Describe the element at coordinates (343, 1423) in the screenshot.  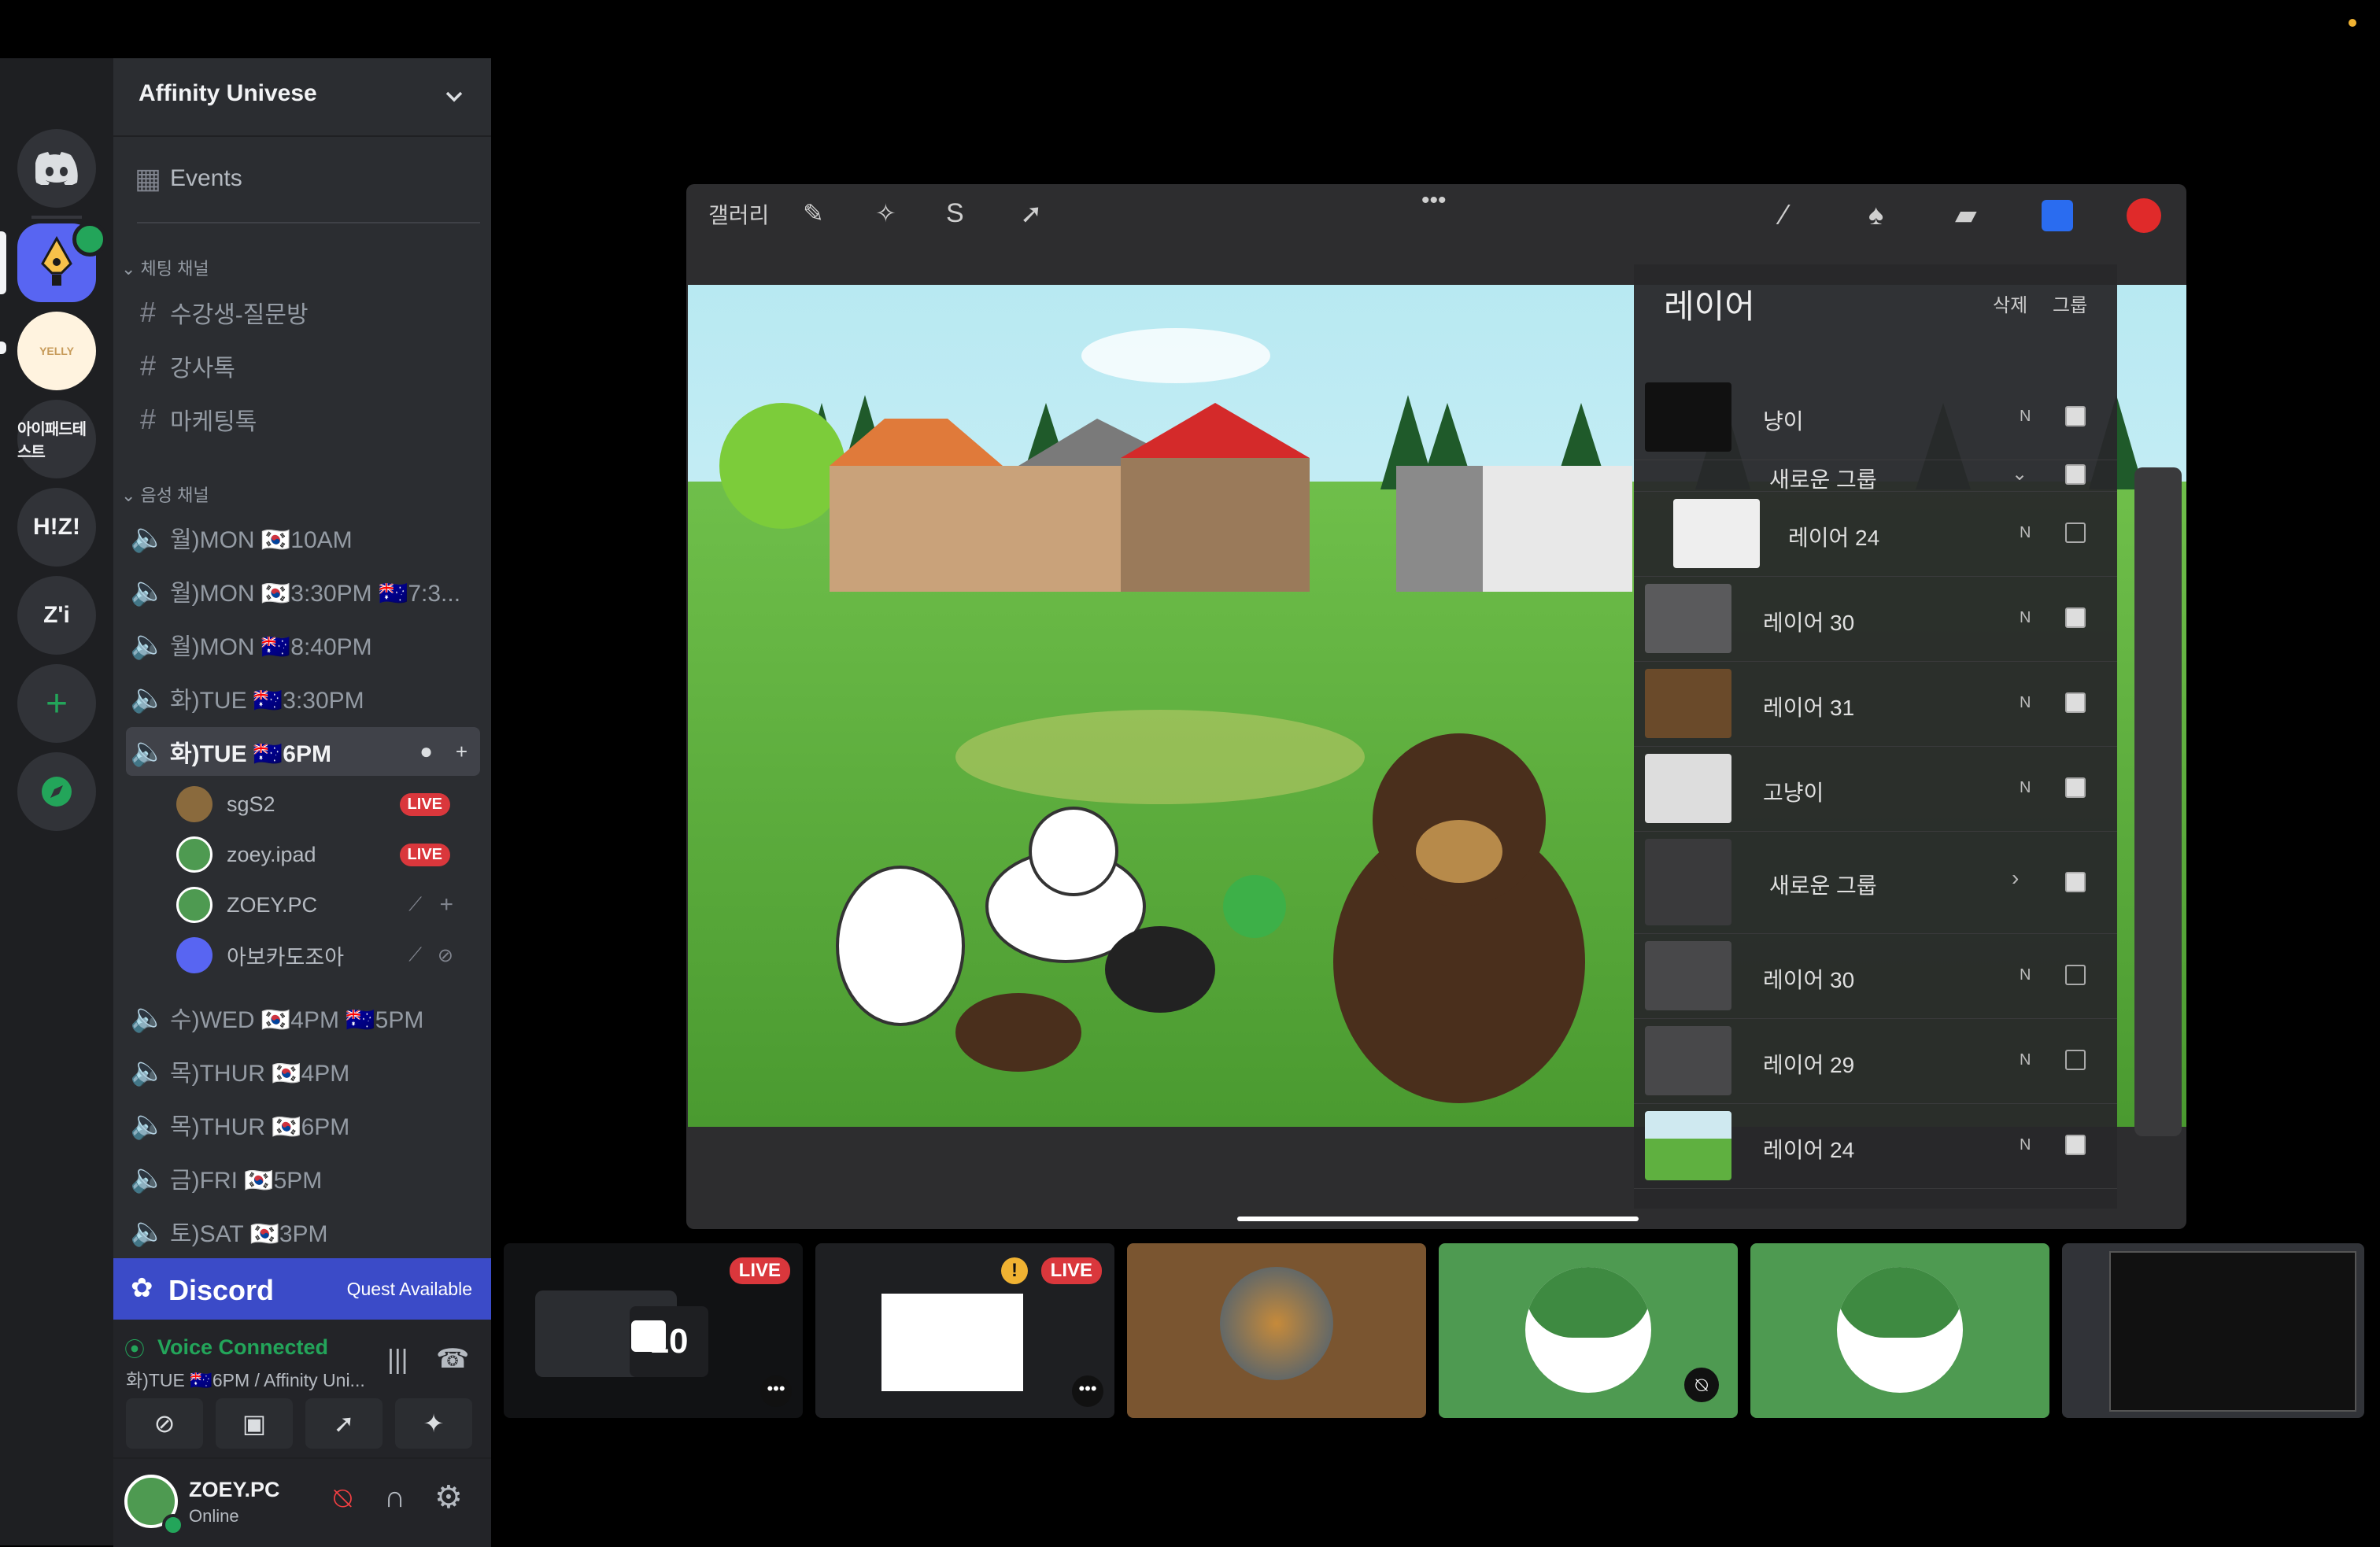
I see `activity-button: ➚` at that location.